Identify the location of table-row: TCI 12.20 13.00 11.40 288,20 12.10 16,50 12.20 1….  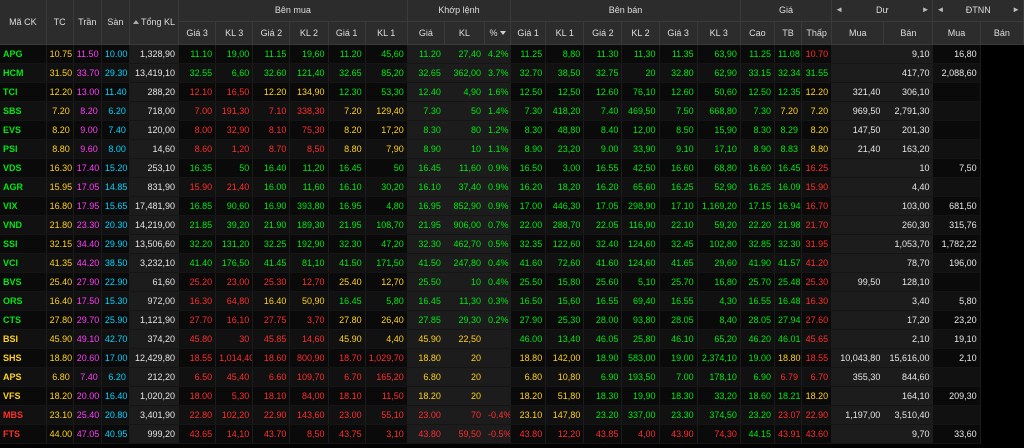
(512, 92).